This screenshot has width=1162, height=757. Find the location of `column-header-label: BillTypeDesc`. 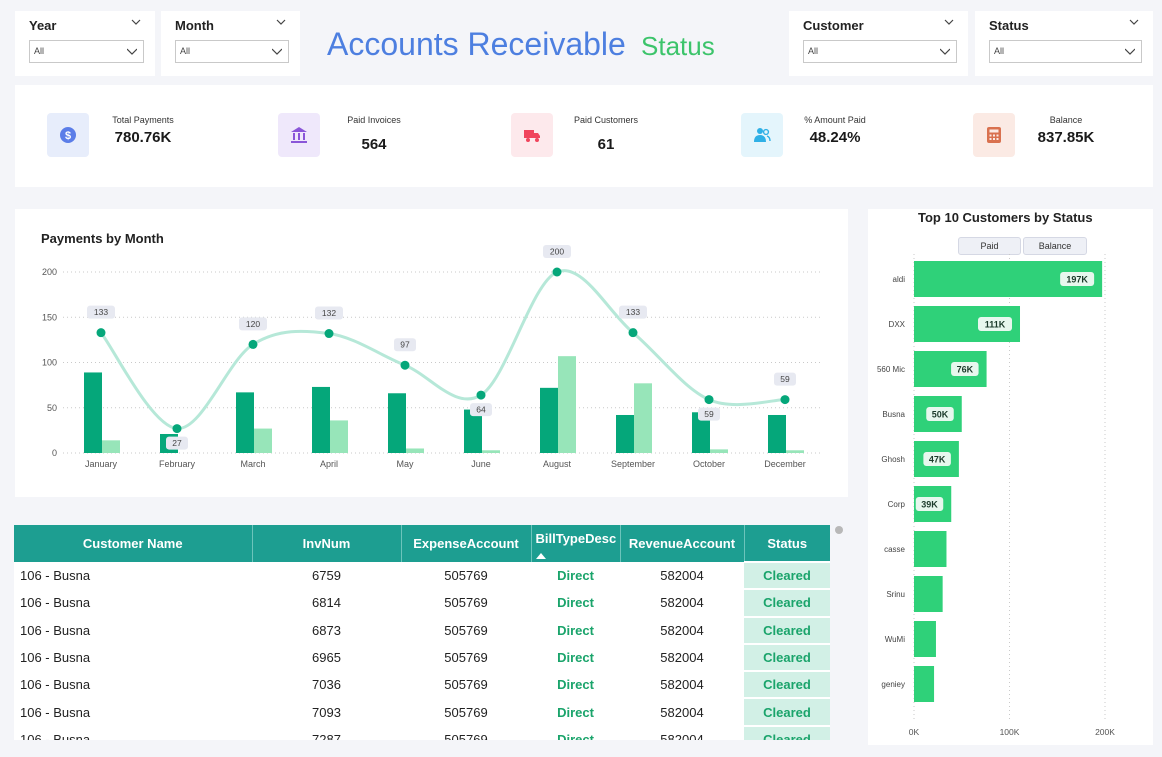

column-header-label: BillTypeDesc is located at coordinates (576, 538).